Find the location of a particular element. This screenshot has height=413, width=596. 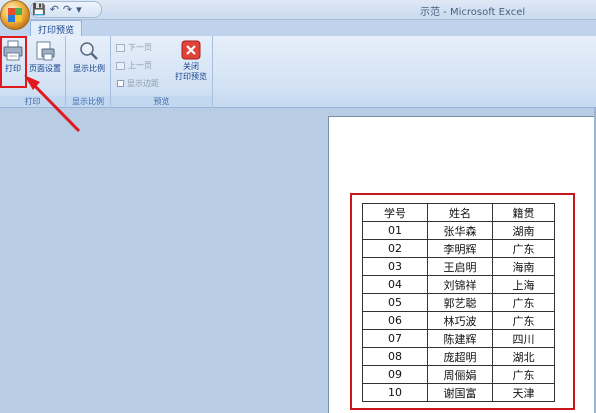

tab-print-preview: 打印预览 is located at coordinates (56, 28).